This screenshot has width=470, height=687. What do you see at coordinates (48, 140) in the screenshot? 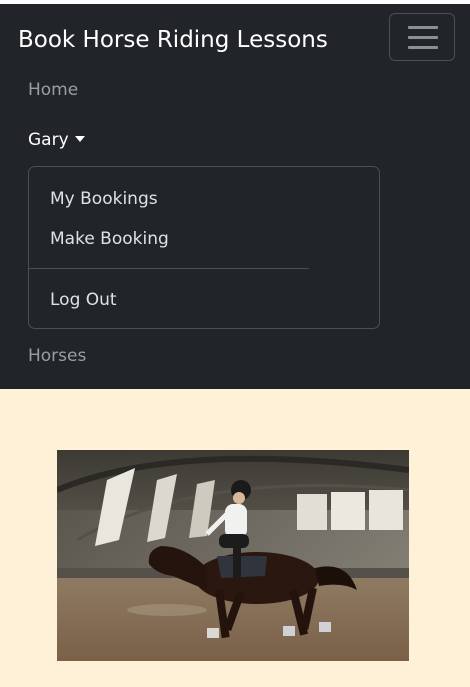
I see `nav-user-label: Gary` at bounding box center [48, 140].